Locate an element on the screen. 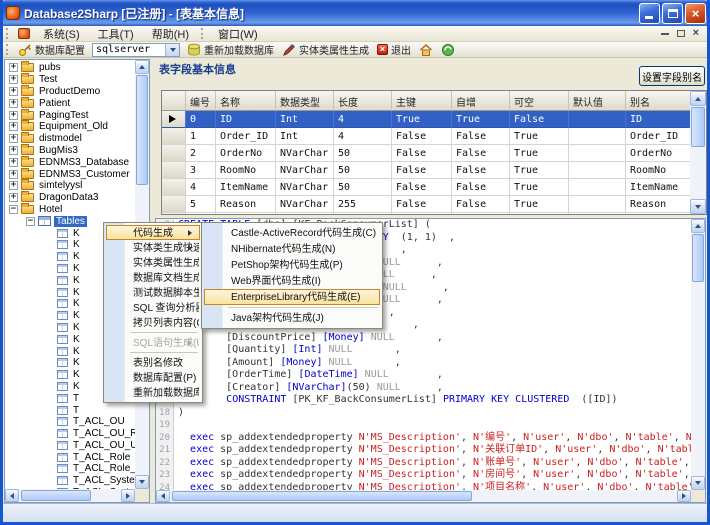 This screenshot has width=710, height=525. grid-header-cell: 可空 is located at coordinates (539, 101).